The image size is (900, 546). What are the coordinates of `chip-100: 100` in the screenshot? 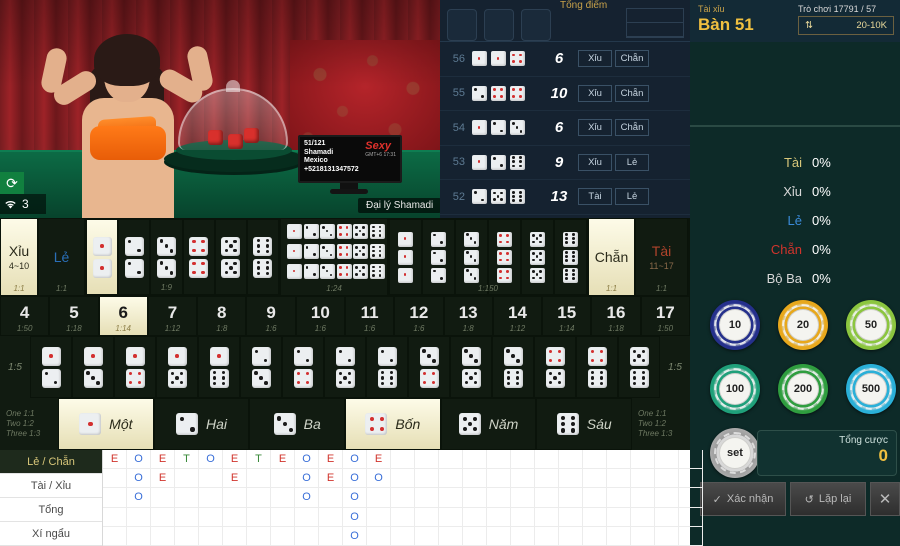 It's located at (735, 389).